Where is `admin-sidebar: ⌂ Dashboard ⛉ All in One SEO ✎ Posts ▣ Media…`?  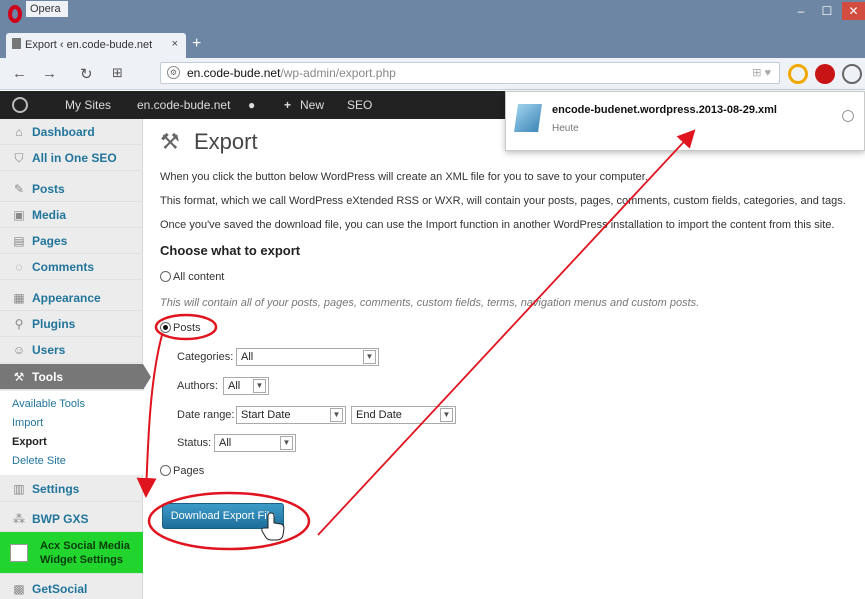 admin-sidebar: ⌂ Dashboard ⛉ All in One SEO ✎ Posts ▣ Media… is located at coordinates (75, 359).